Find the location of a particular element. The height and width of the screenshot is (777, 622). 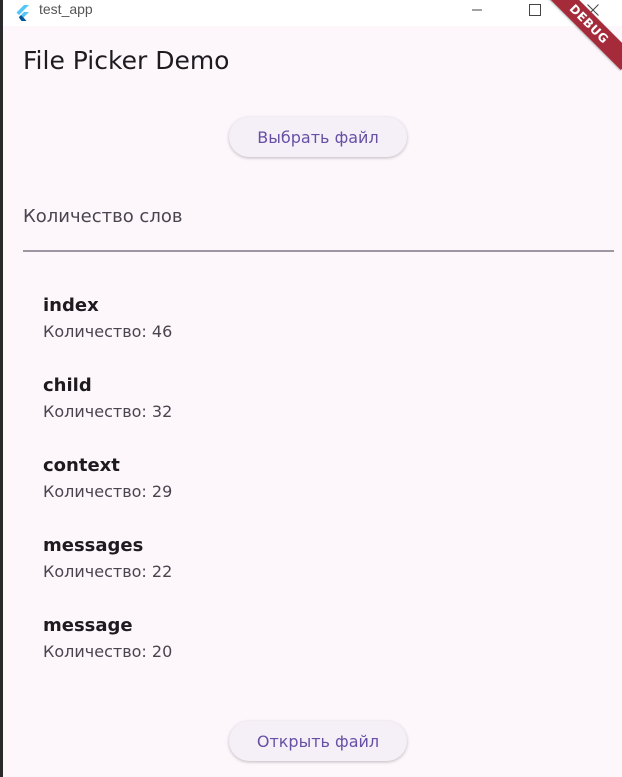

minimize-icon is located at coordinates (477, 10).